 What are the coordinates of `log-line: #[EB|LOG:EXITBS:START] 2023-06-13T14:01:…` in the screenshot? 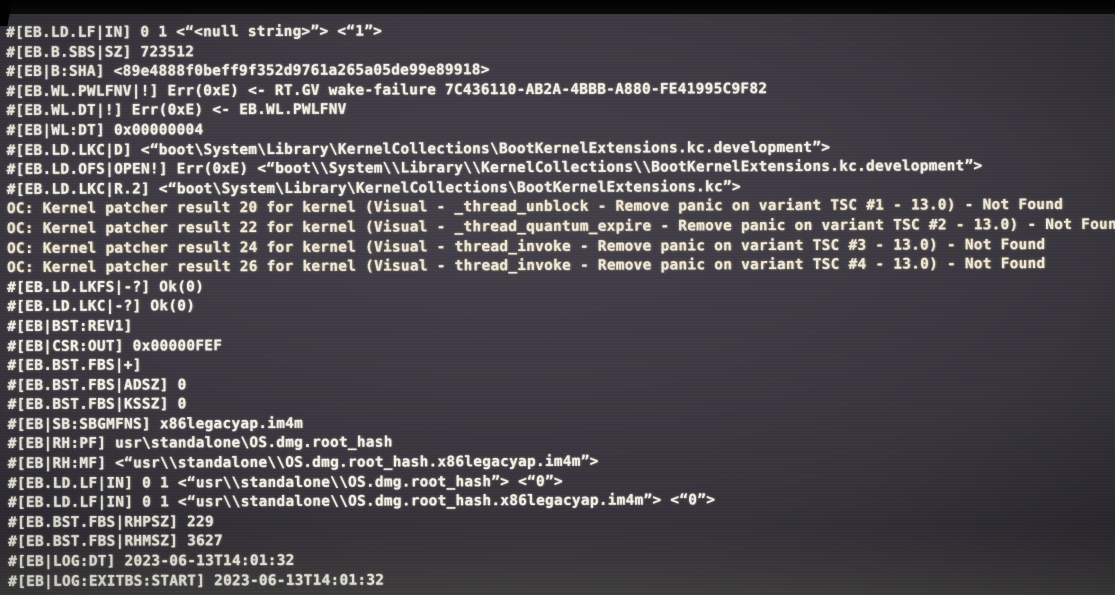 It's located at (196, 581).